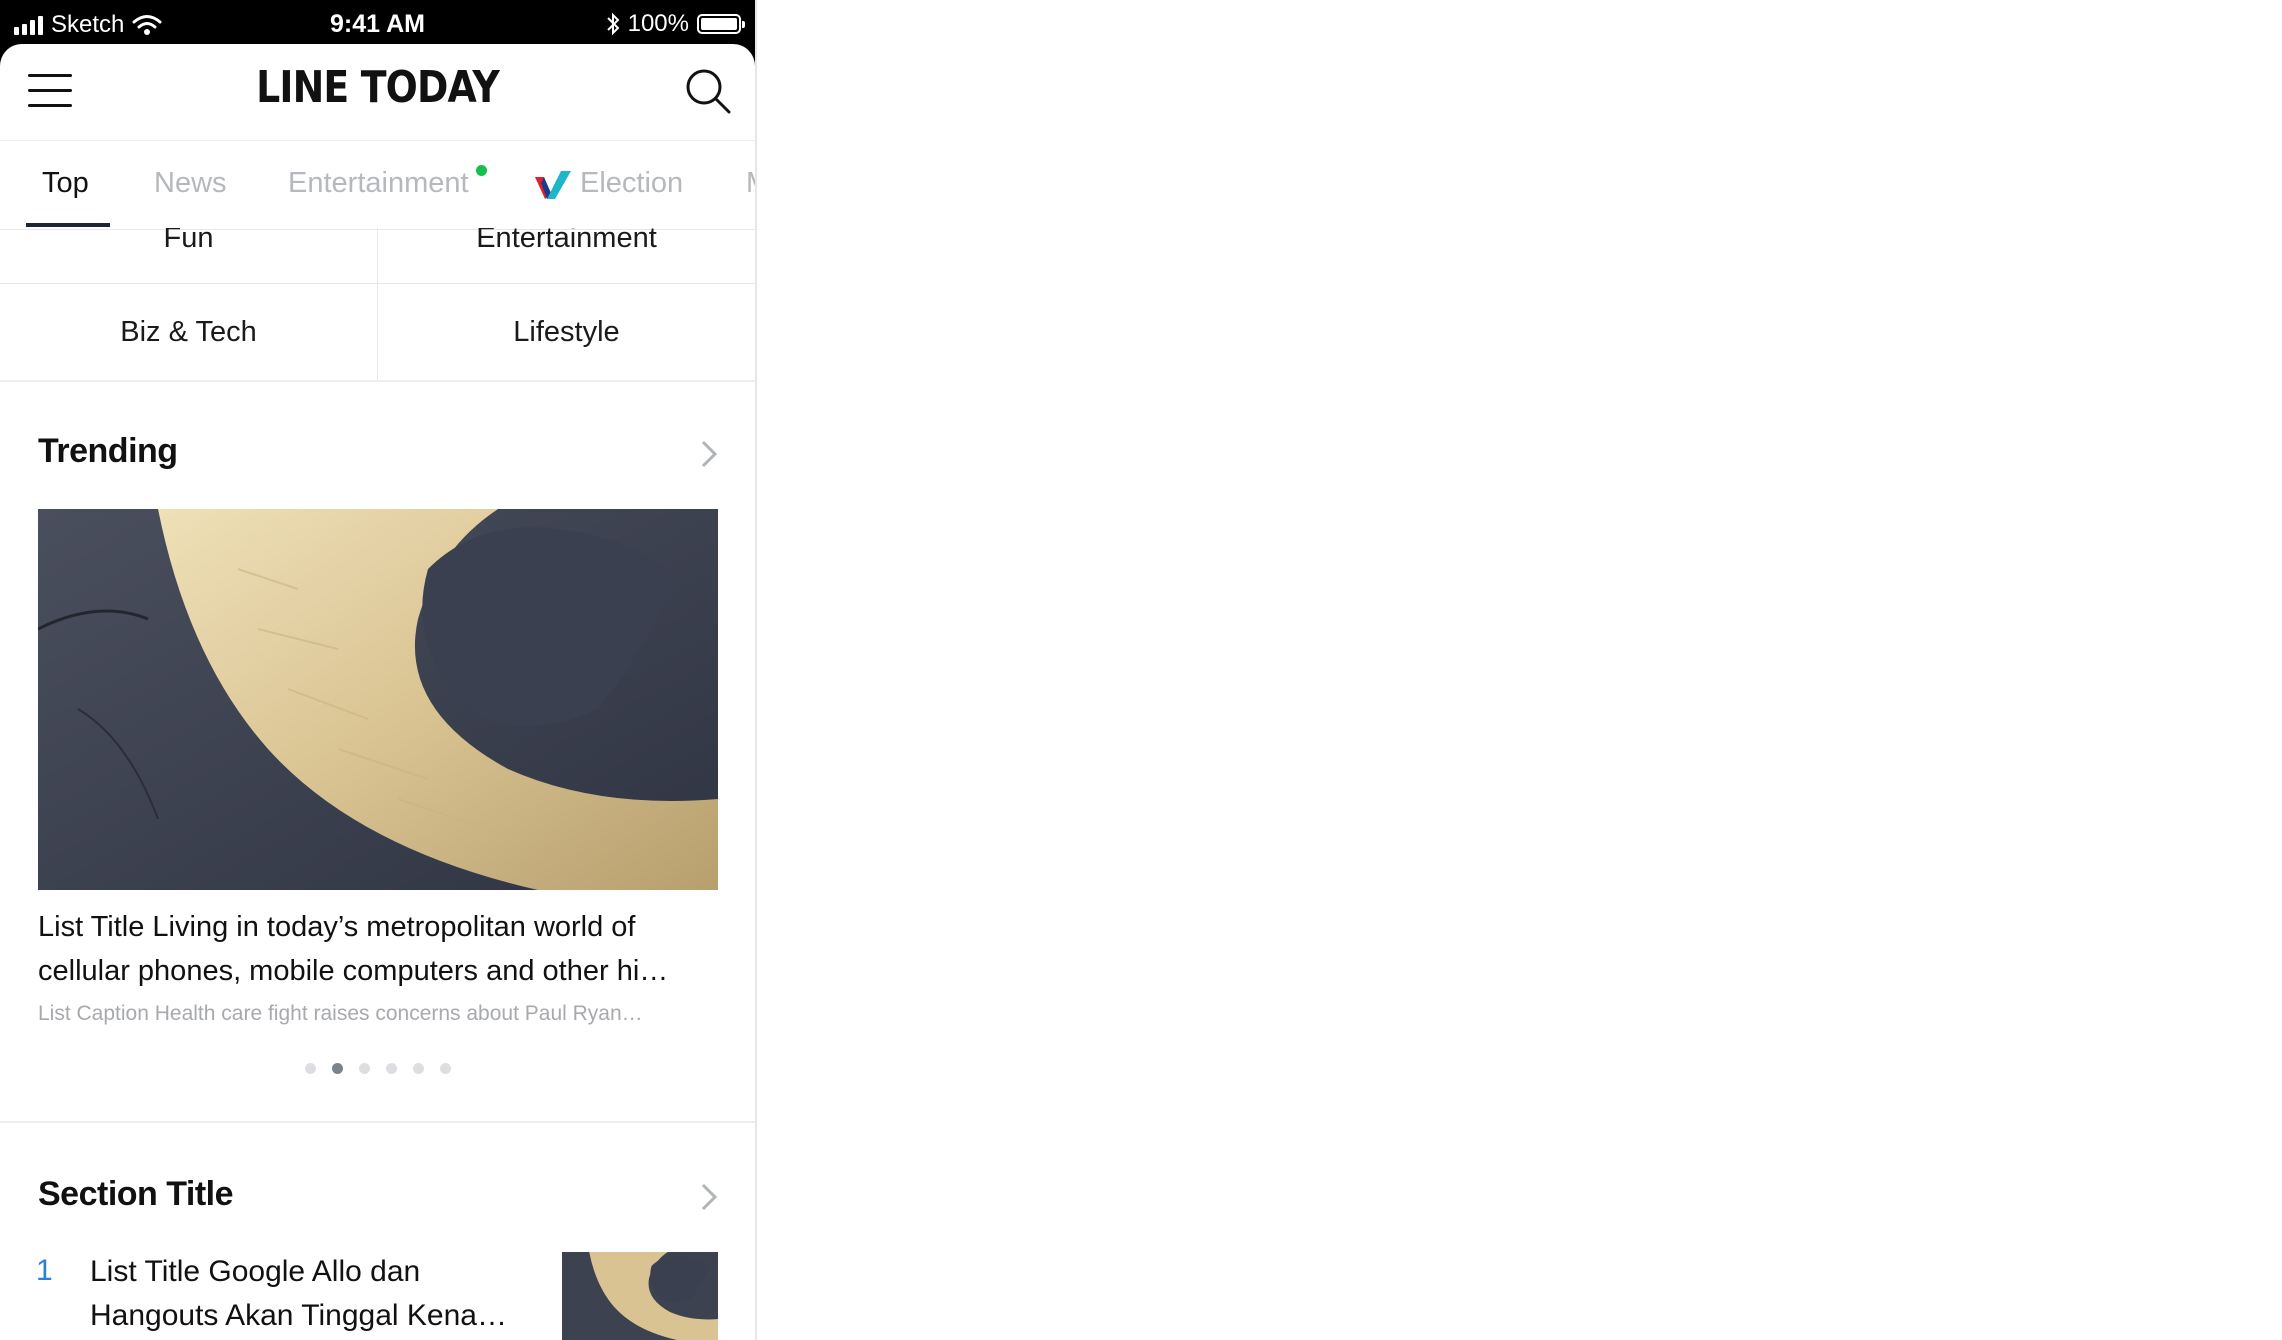 This screenshot has width=2282, height=1340. I want to click on tab-entertainment: Entertainment, so click(378, 183).